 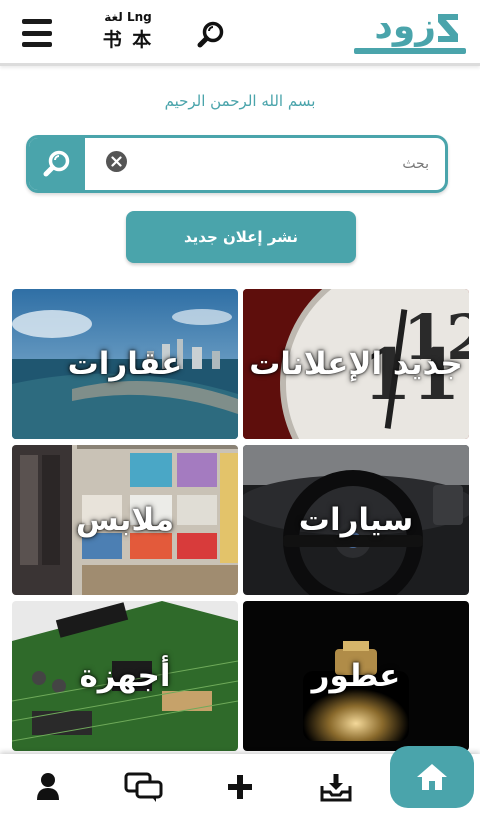 I want to click on category-tile-new-ads: 11 12 جديد الإعلانات, so click(x=356, y=364).